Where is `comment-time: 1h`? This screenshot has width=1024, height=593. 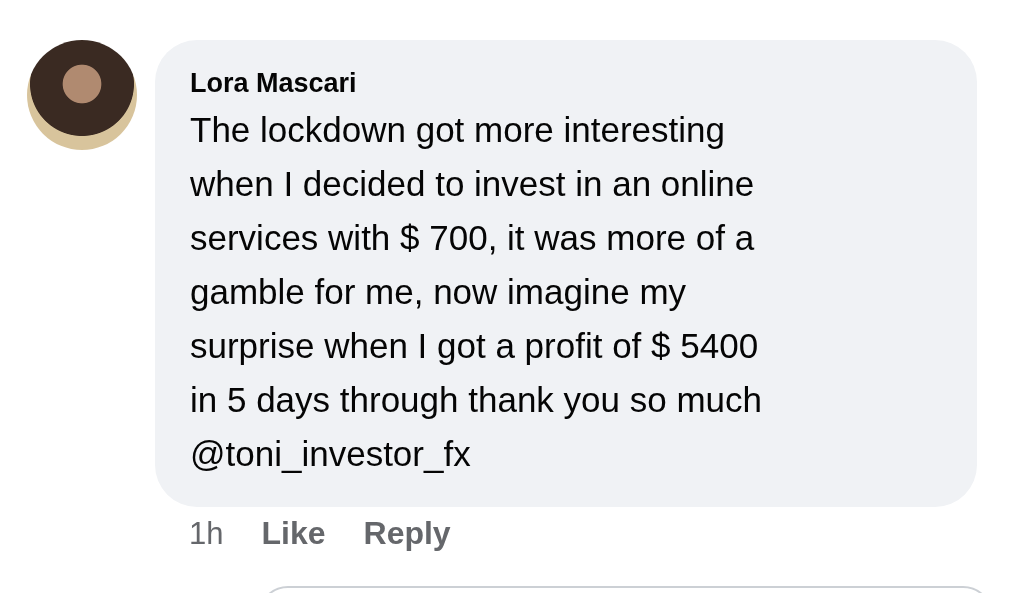 comment-time: 1h is located at coordinates (206, 533).